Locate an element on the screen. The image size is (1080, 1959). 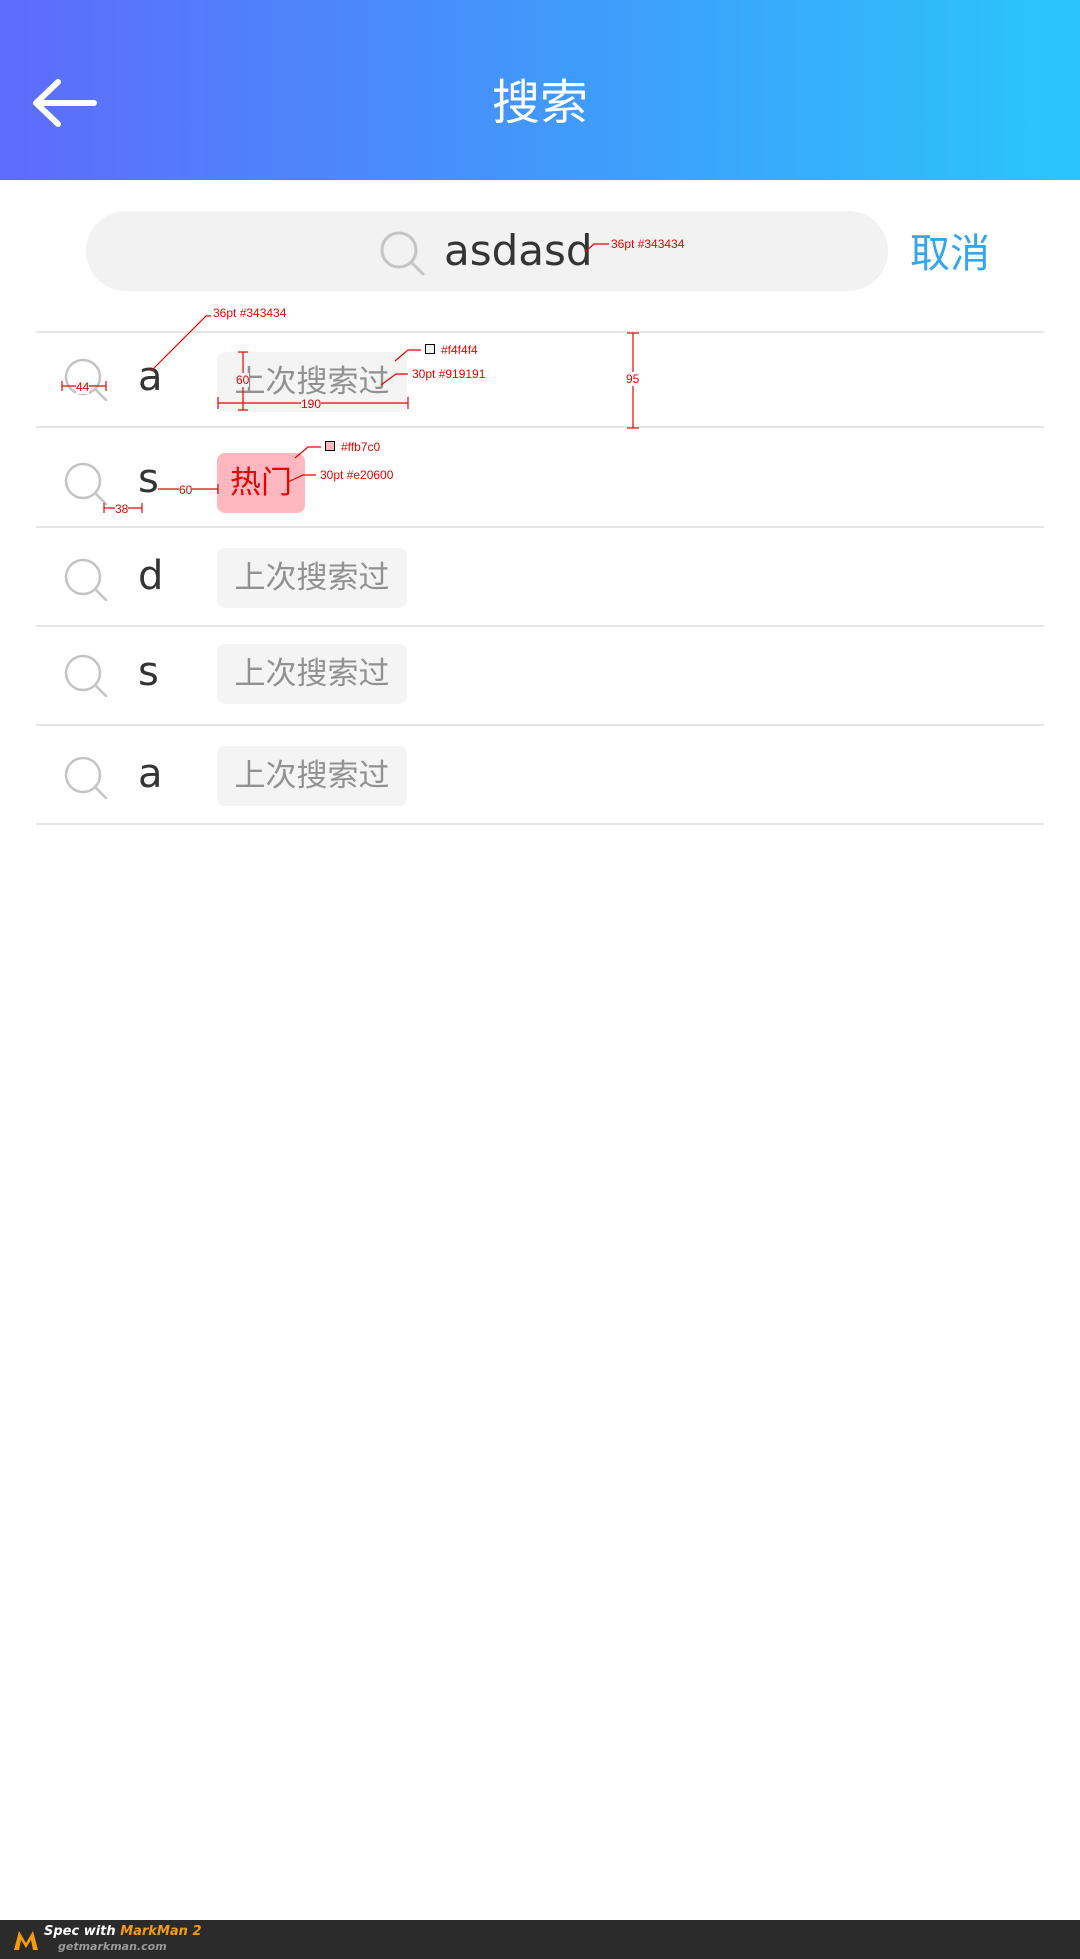
header: 搜索 is located at coordinates (540, 90).